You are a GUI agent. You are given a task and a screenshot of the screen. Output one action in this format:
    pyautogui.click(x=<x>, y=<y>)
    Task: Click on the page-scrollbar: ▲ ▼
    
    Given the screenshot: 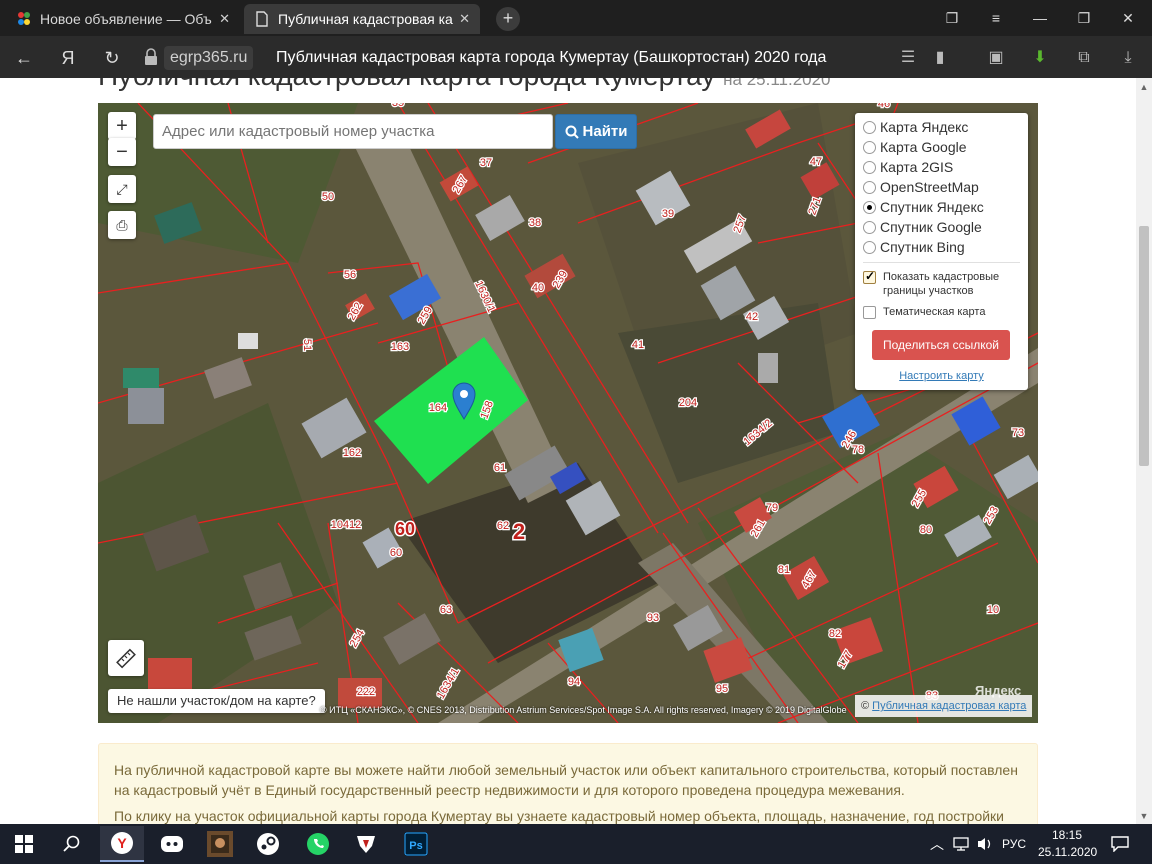 What is the action you would take?
    pyautogui.click(x=1144, y=451)
    